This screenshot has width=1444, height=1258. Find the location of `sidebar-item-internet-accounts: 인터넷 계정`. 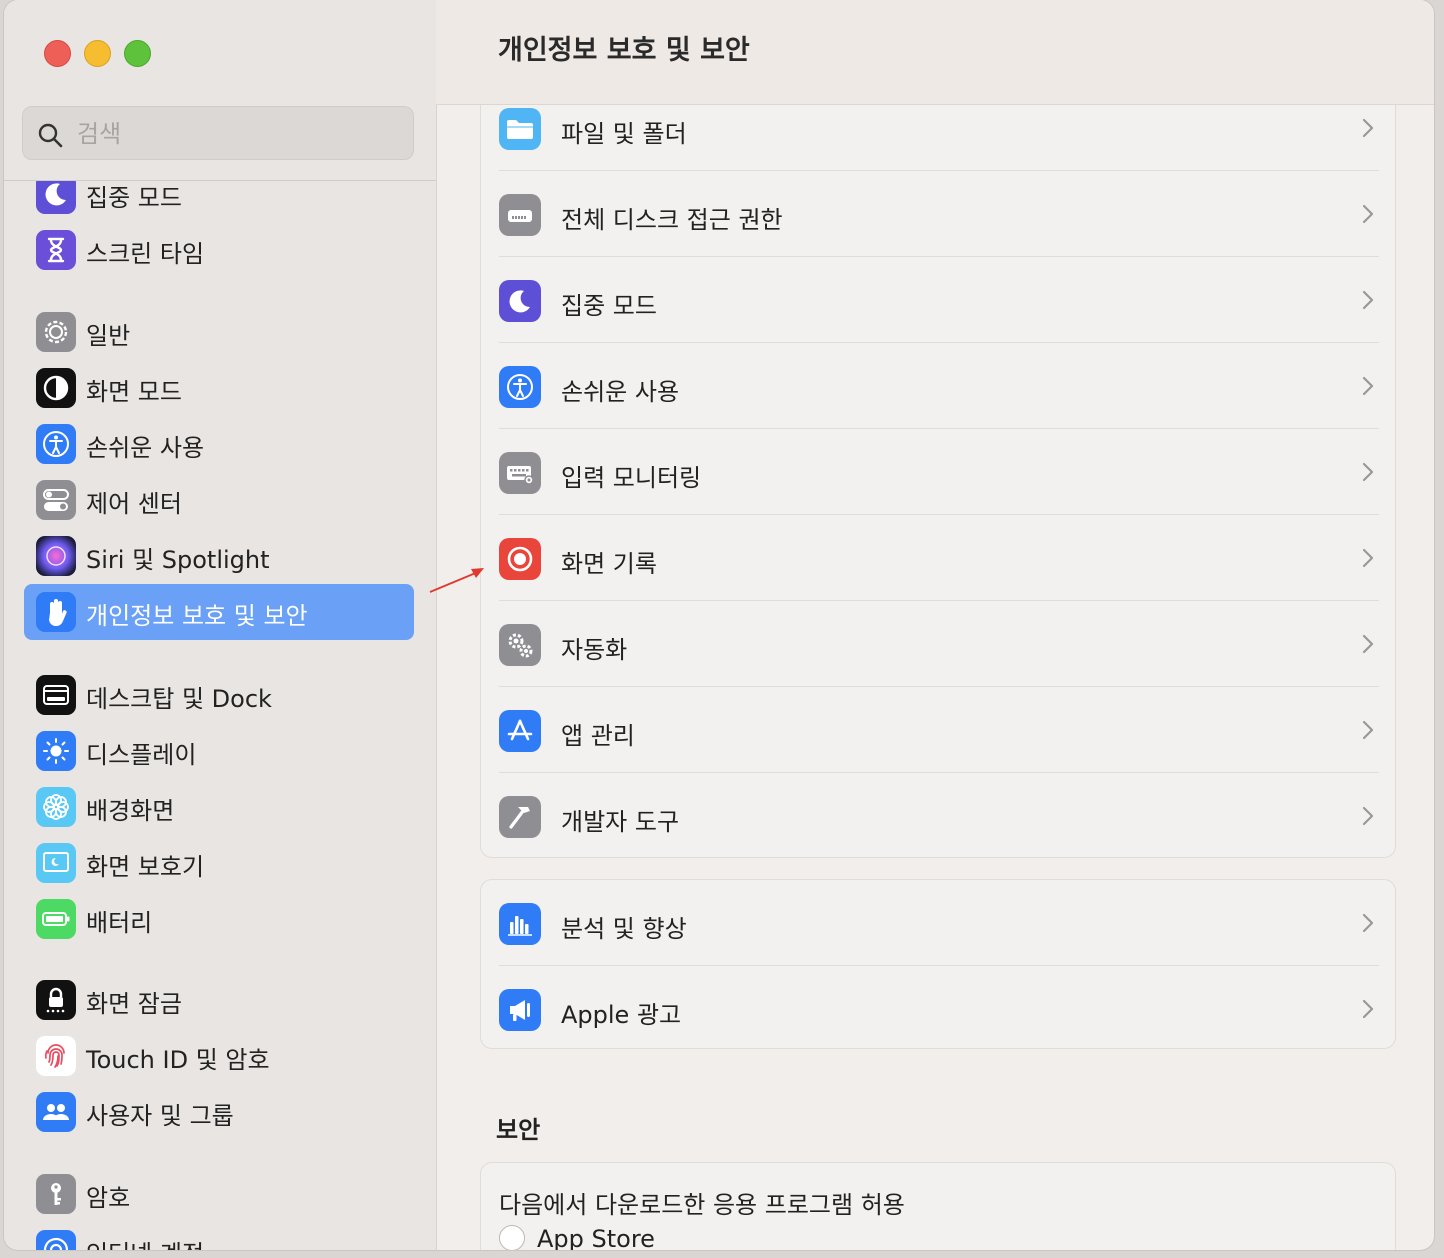

sidebar-item-internet-accounts: 인터넷 계정 is located at coordinates (219, 1236).